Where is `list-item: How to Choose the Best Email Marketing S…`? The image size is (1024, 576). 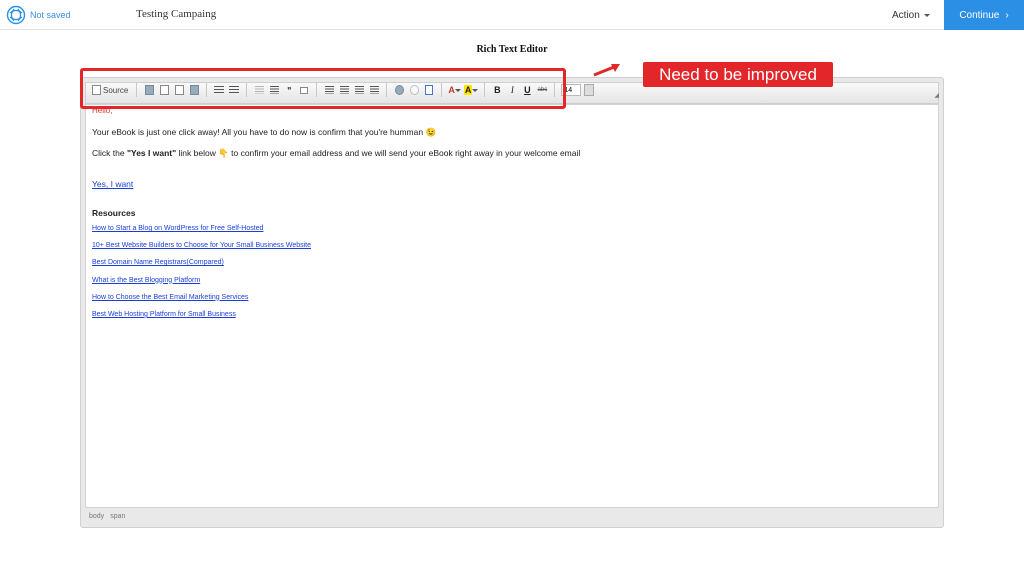 list-item: How to Choose the Best Email Marketing S… is located at coordinates (201, 302).